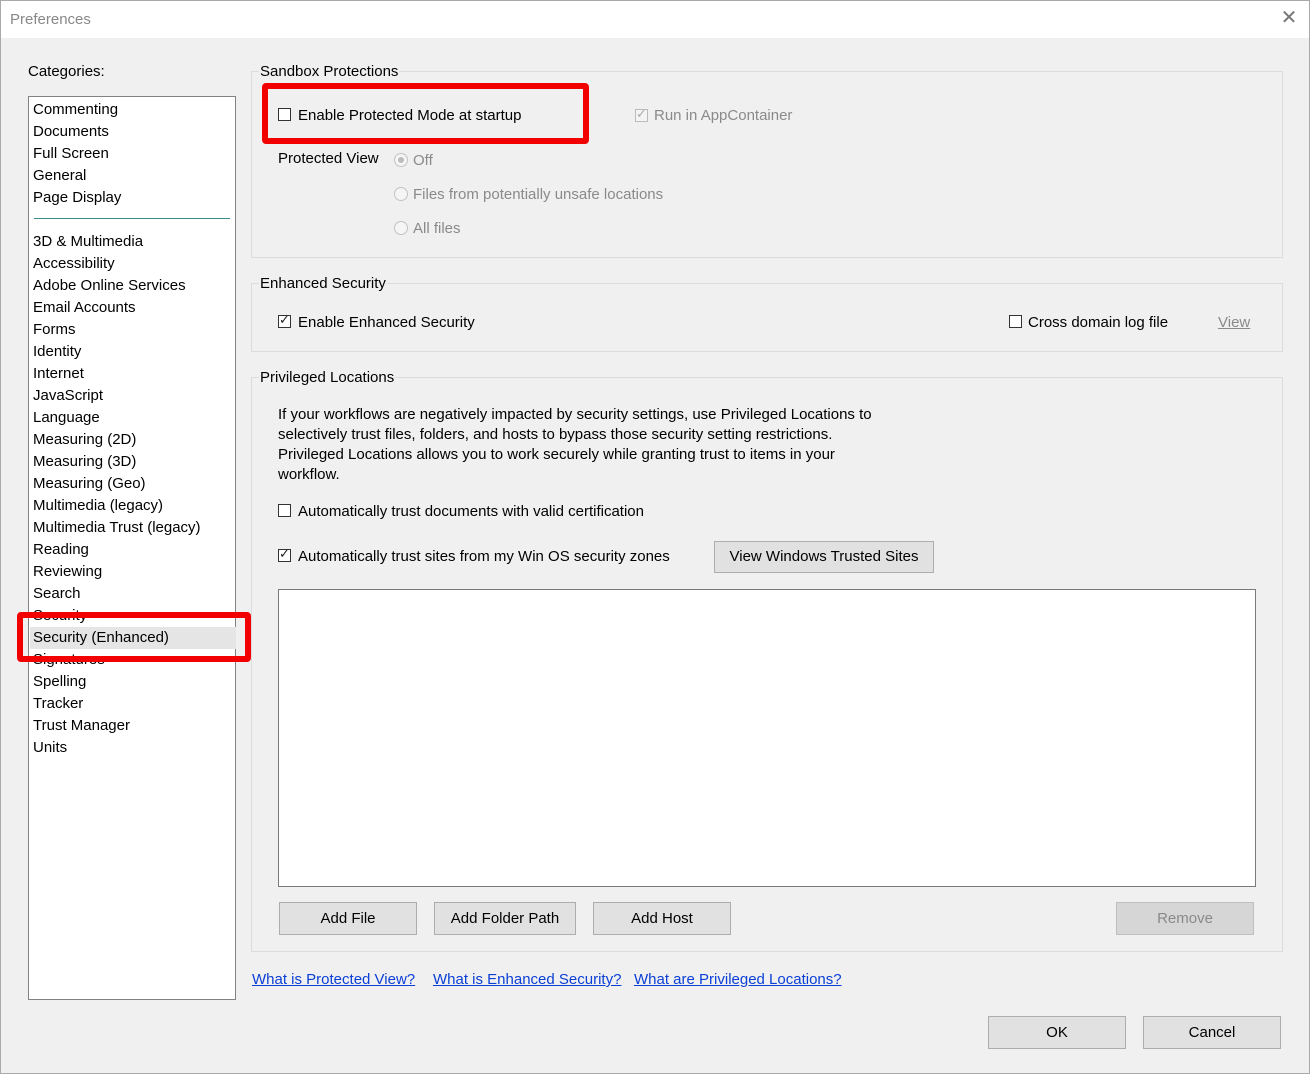 The width and height of the screenshot is (1310, 1074). What do you see at coordinates (58, 374) in the screenshot?
I see `category-item-internet: Internet` at bounding box center [58, 374].